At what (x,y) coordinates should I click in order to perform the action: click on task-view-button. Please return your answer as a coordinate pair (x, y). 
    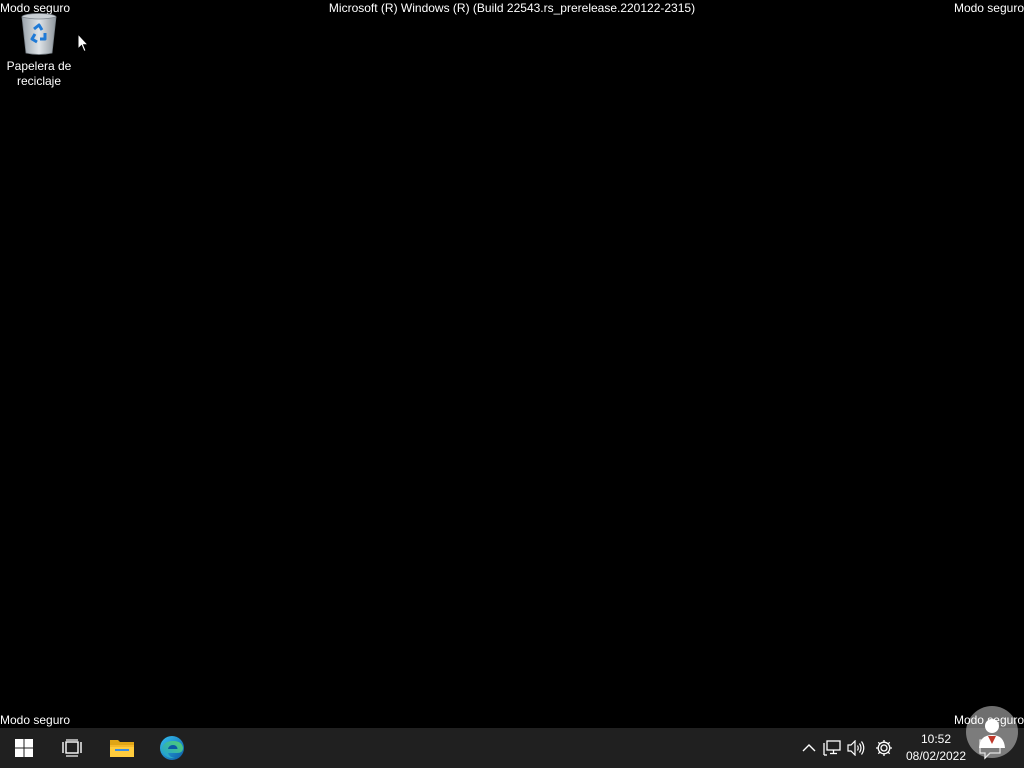
    Looking at the image, I should click on (72, 748).